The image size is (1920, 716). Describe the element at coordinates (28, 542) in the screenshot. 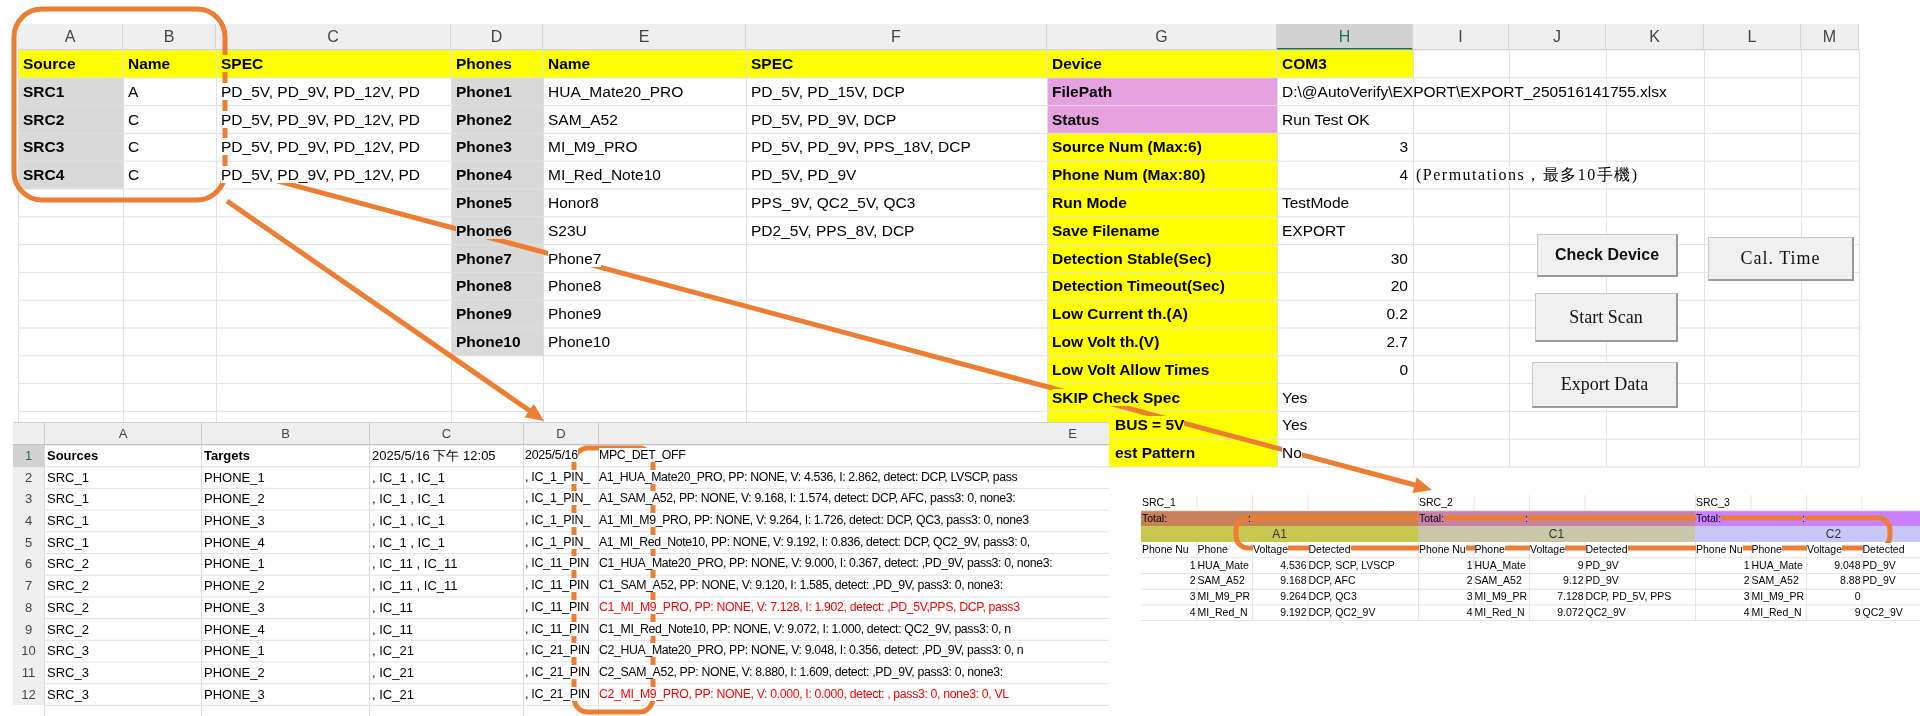

I see `row-number: 5` at that location.